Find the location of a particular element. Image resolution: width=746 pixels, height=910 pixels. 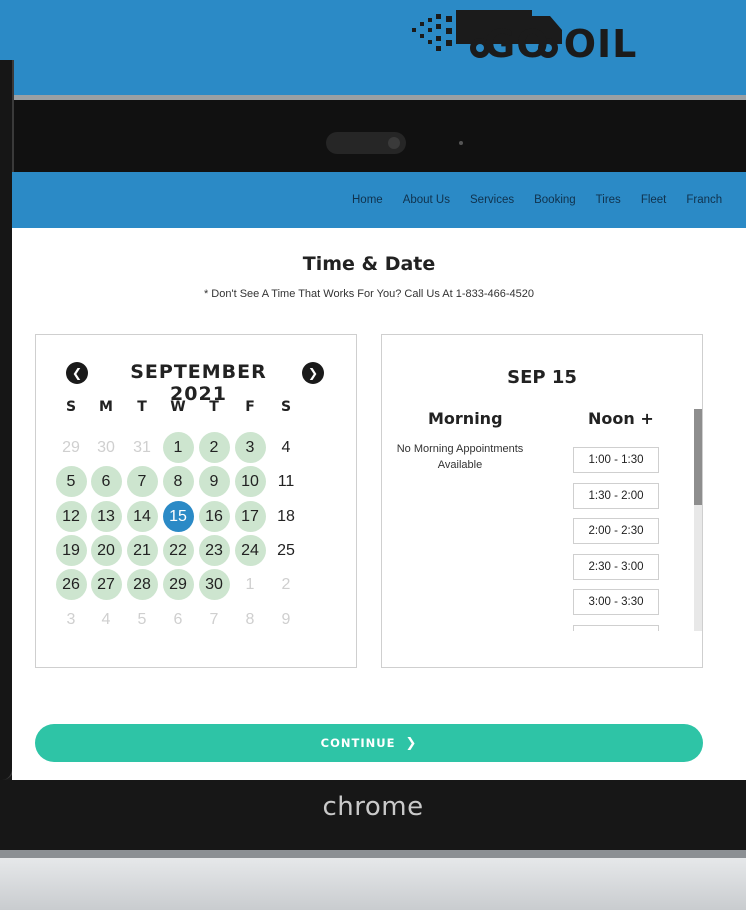

continue-button: CONTINUE ❯ is located at coordinates (369, 743).